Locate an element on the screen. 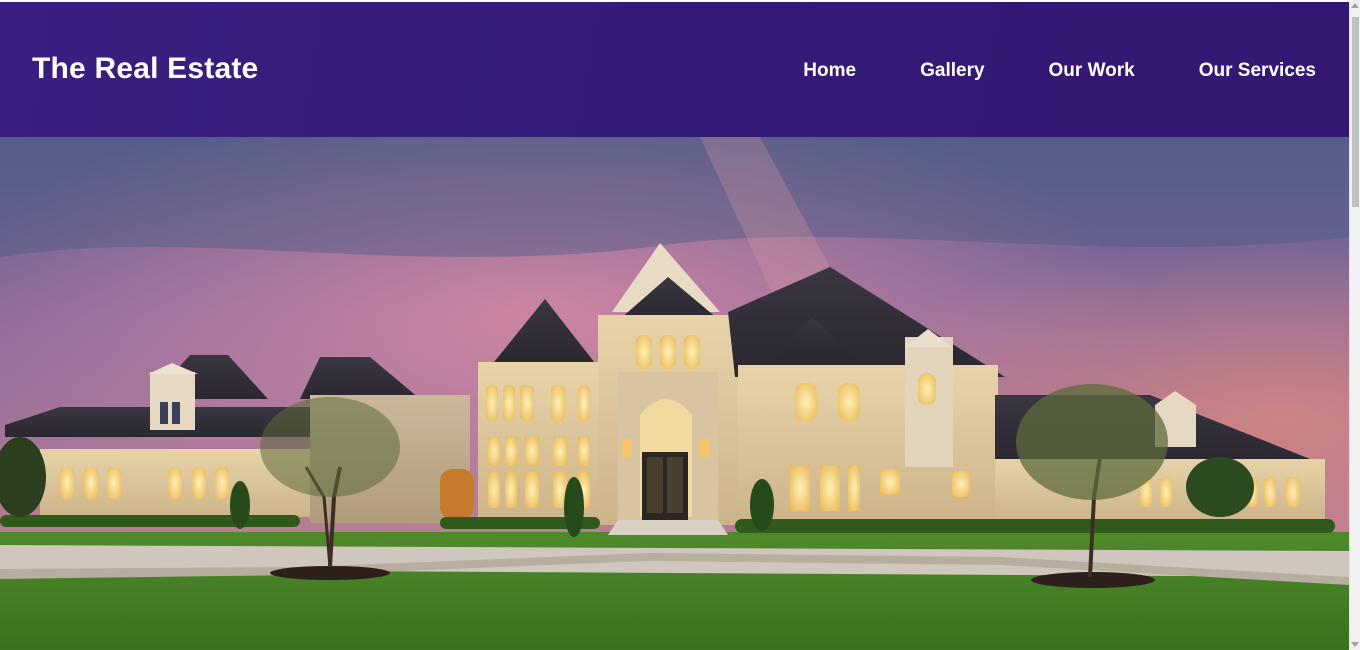  nav-link-home: Home is located at coordinates (829, 71).